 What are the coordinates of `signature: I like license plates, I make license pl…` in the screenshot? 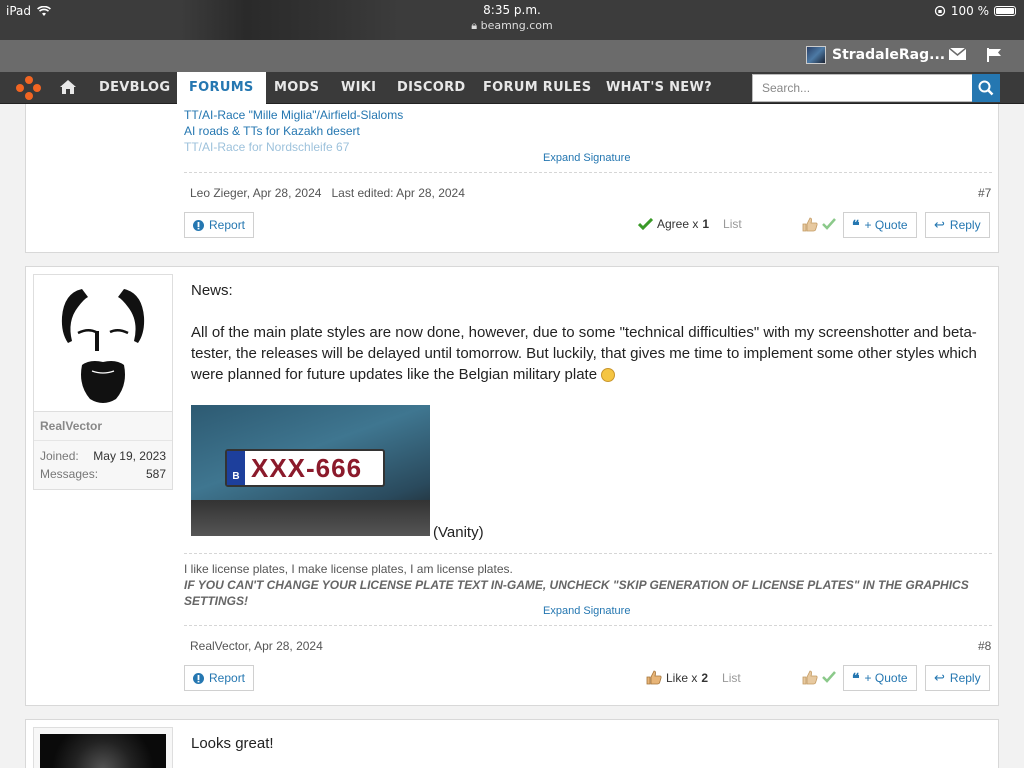 It's located at (584, 585).